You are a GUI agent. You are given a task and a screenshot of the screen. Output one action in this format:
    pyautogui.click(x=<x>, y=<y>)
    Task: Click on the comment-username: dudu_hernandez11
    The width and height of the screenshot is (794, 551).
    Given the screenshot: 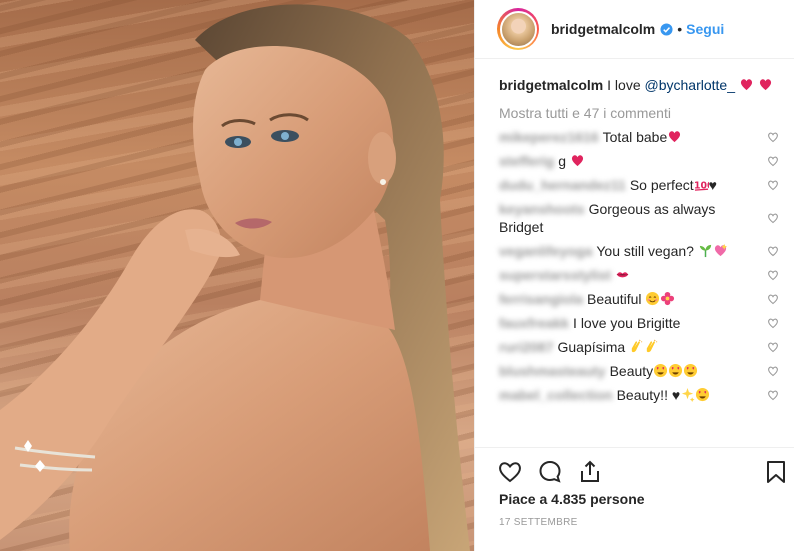 What is the action you would take?
    pyautogui.click(x=562, y=185)
    